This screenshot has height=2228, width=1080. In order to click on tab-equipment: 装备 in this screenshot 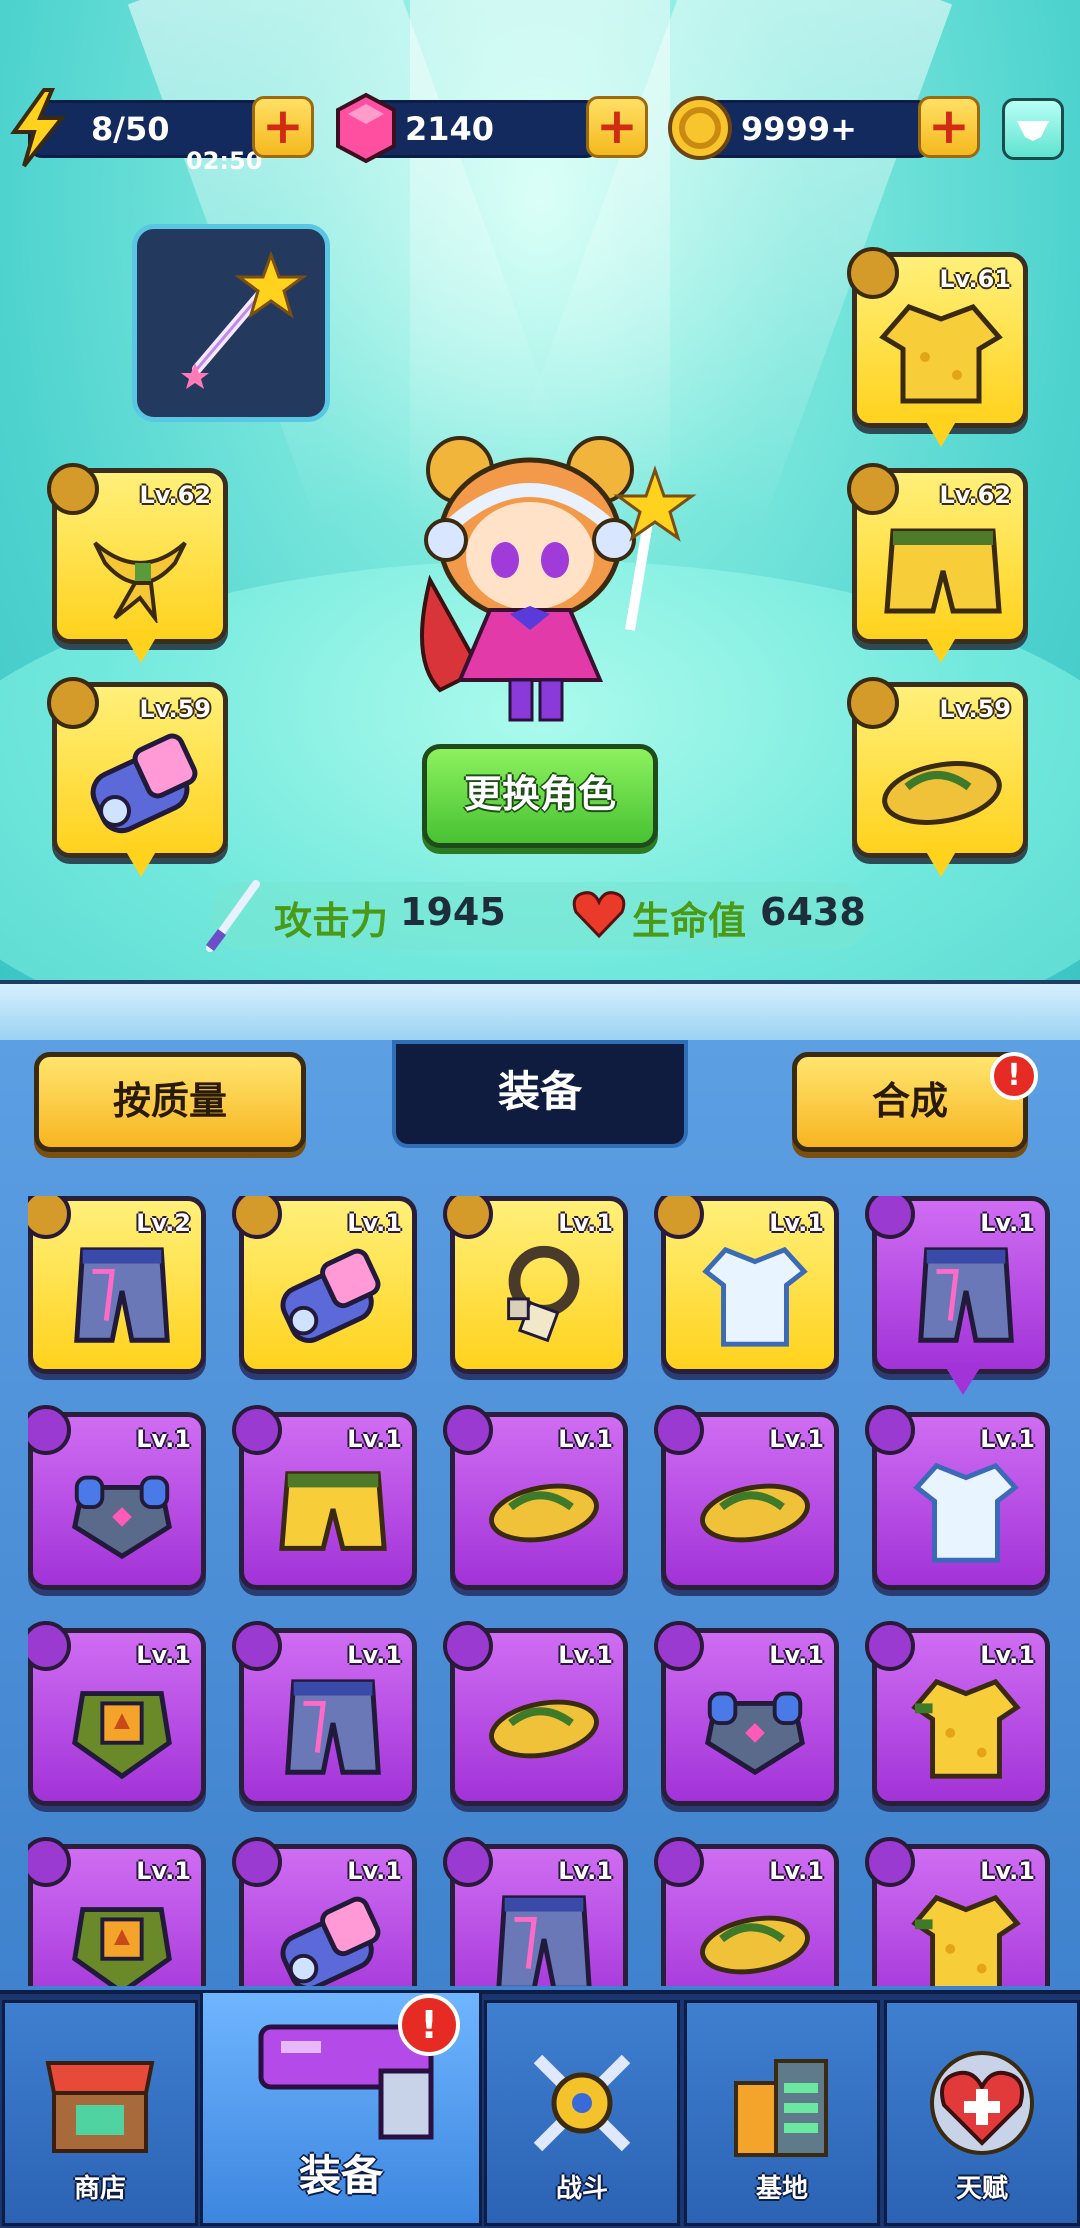, I will do `click(540, 1094)`.